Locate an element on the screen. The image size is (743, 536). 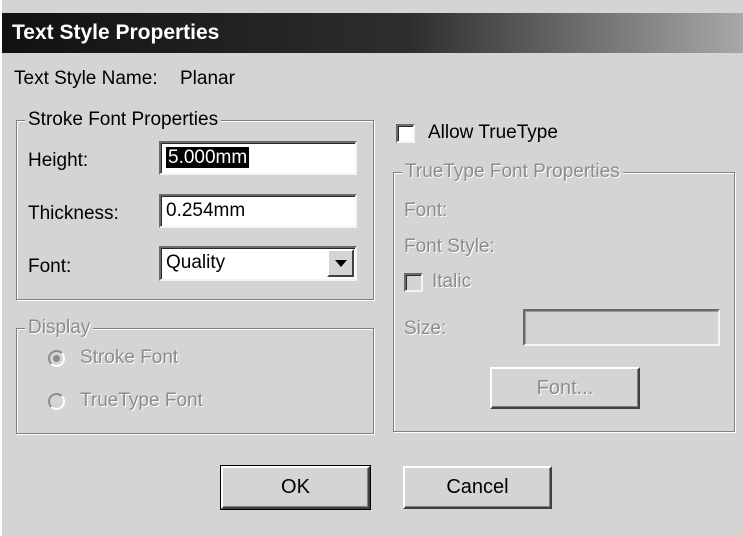
font-select: Quality is located at coordinates (258, 263).